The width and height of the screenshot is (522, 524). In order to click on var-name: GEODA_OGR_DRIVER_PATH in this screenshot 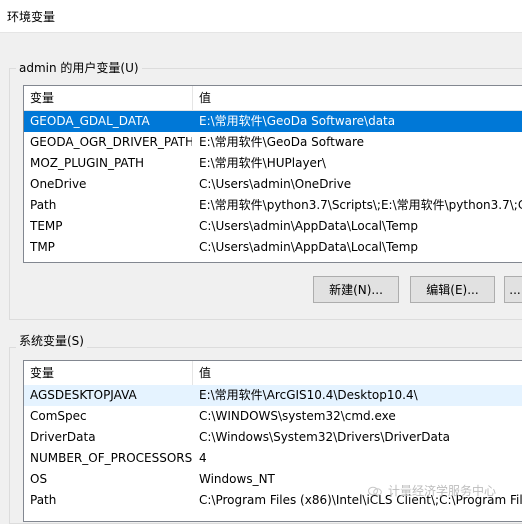, I will do `click(111, 142)`.